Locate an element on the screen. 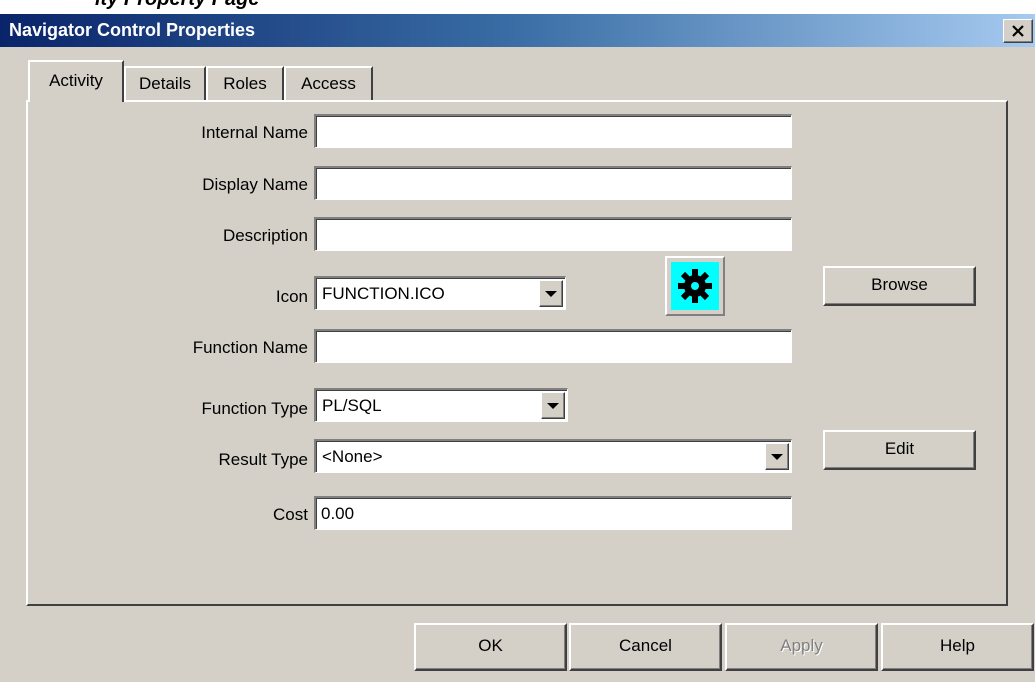  cancel-button: Cancel is located at coordinates (645, 647).